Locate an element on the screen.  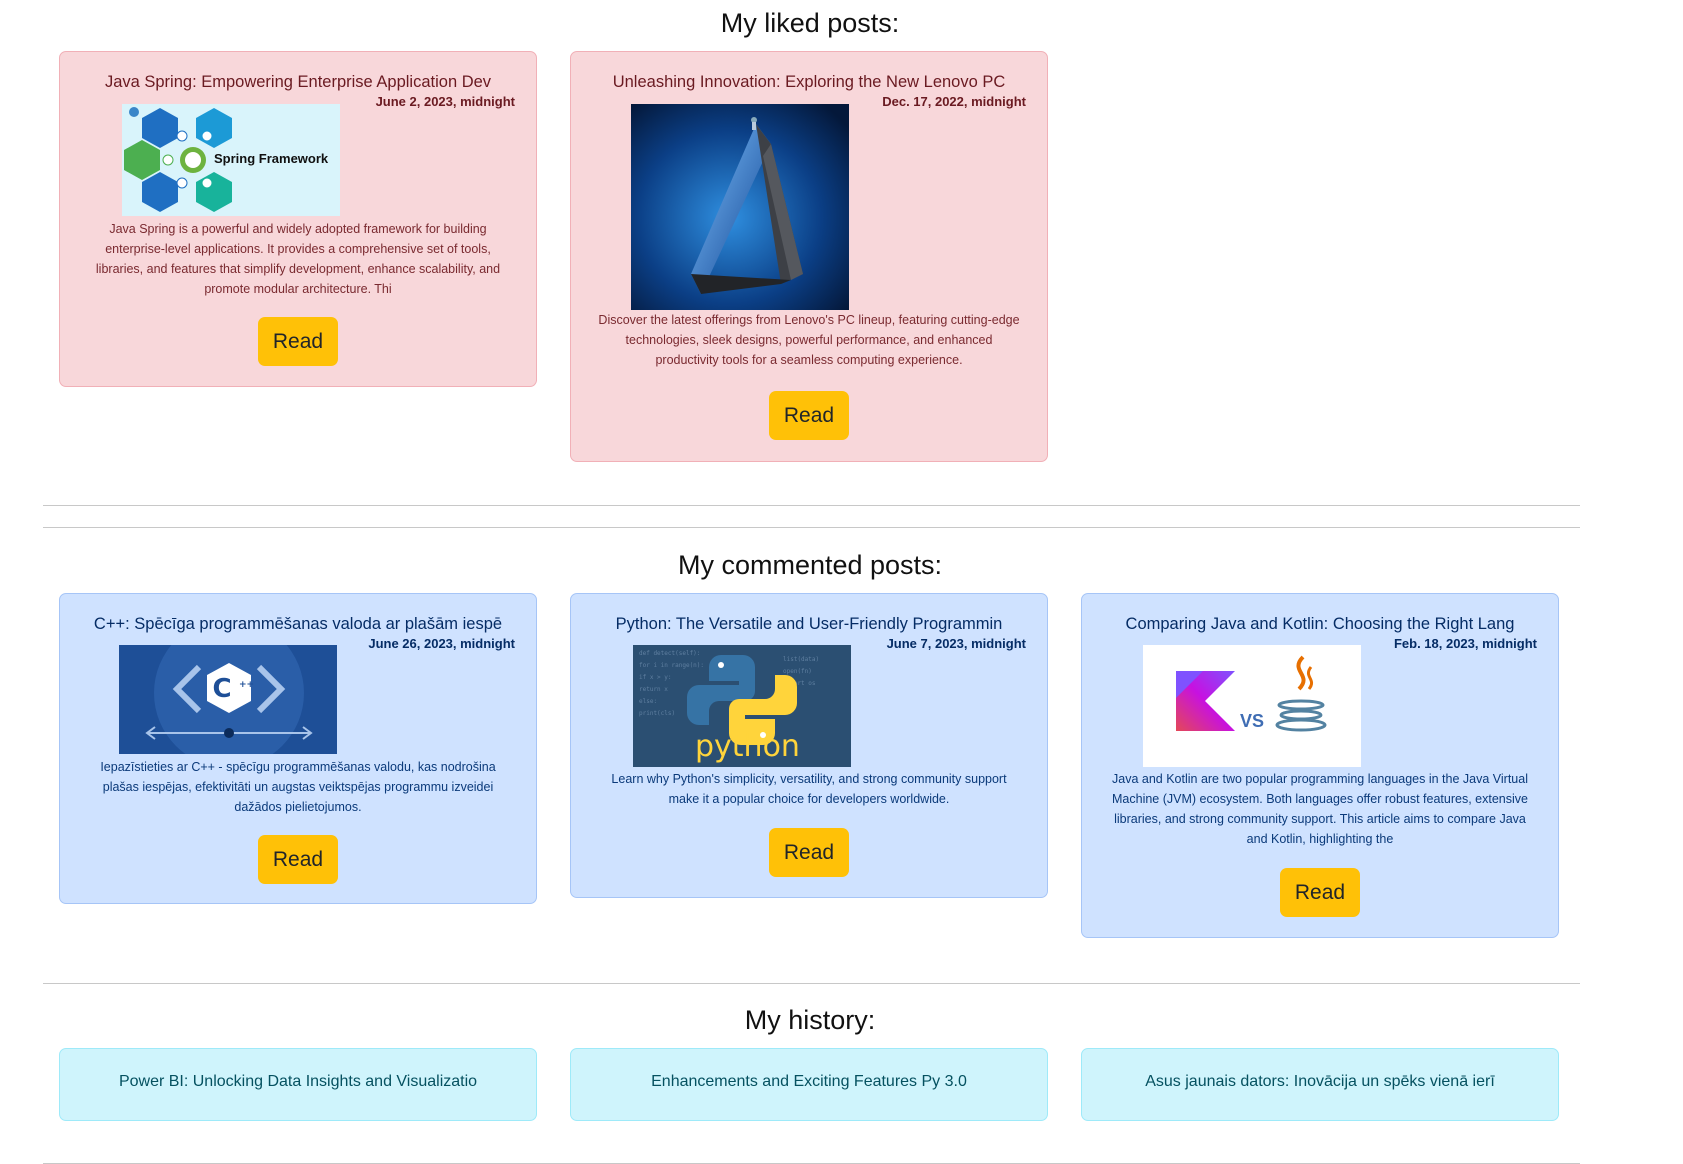
svg-text: open(fn) is located at coordinates (797, 671).